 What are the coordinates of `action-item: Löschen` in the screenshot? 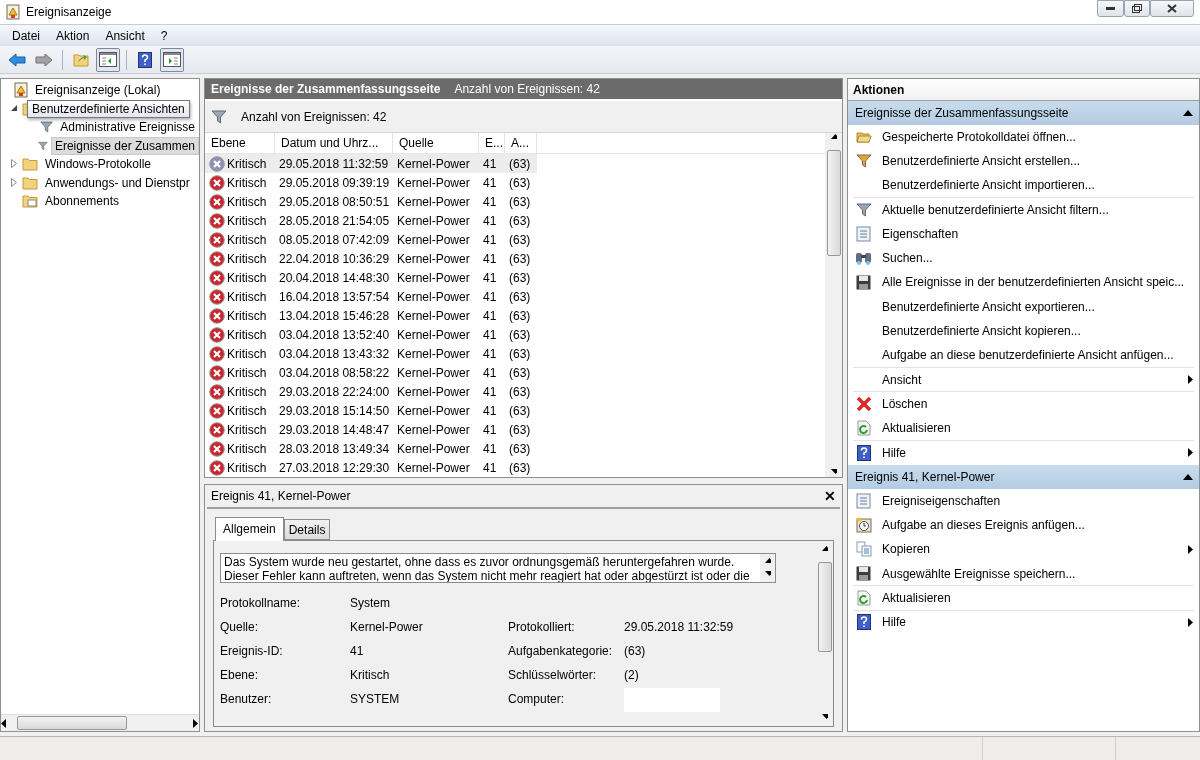 It's located at (1023, 404).